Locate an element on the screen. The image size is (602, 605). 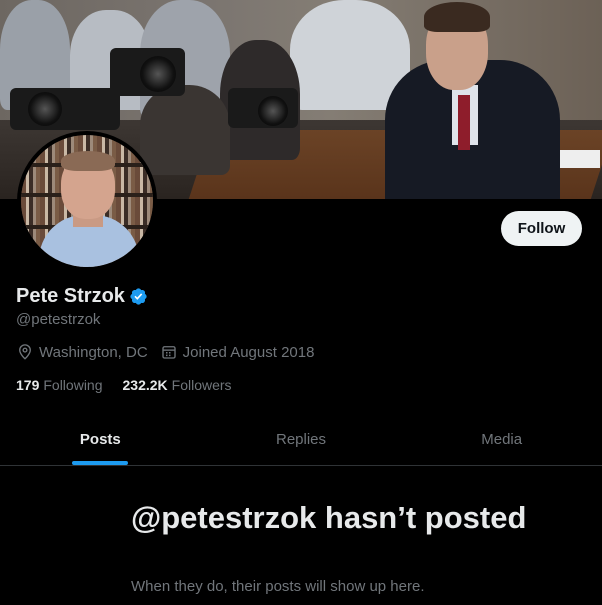
active-tab-indicator is located at coordinates (100, 463).